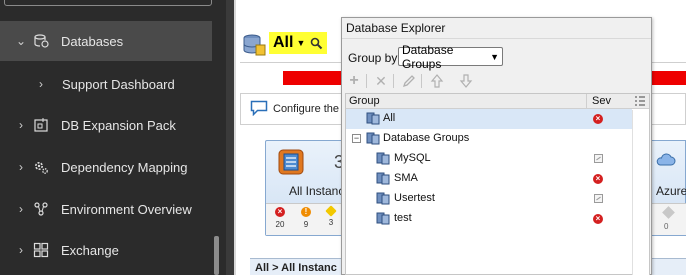  Describe the element at coordinates (21, 41) in the screenshot. I see `chevron-down-icon: ⌄` at that location.